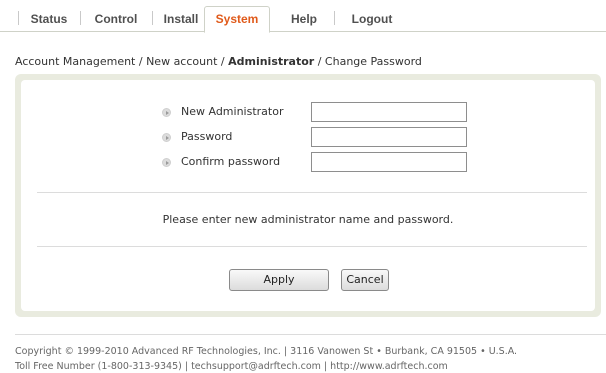  I want to click on tab-status: Status, so click(49, 19).